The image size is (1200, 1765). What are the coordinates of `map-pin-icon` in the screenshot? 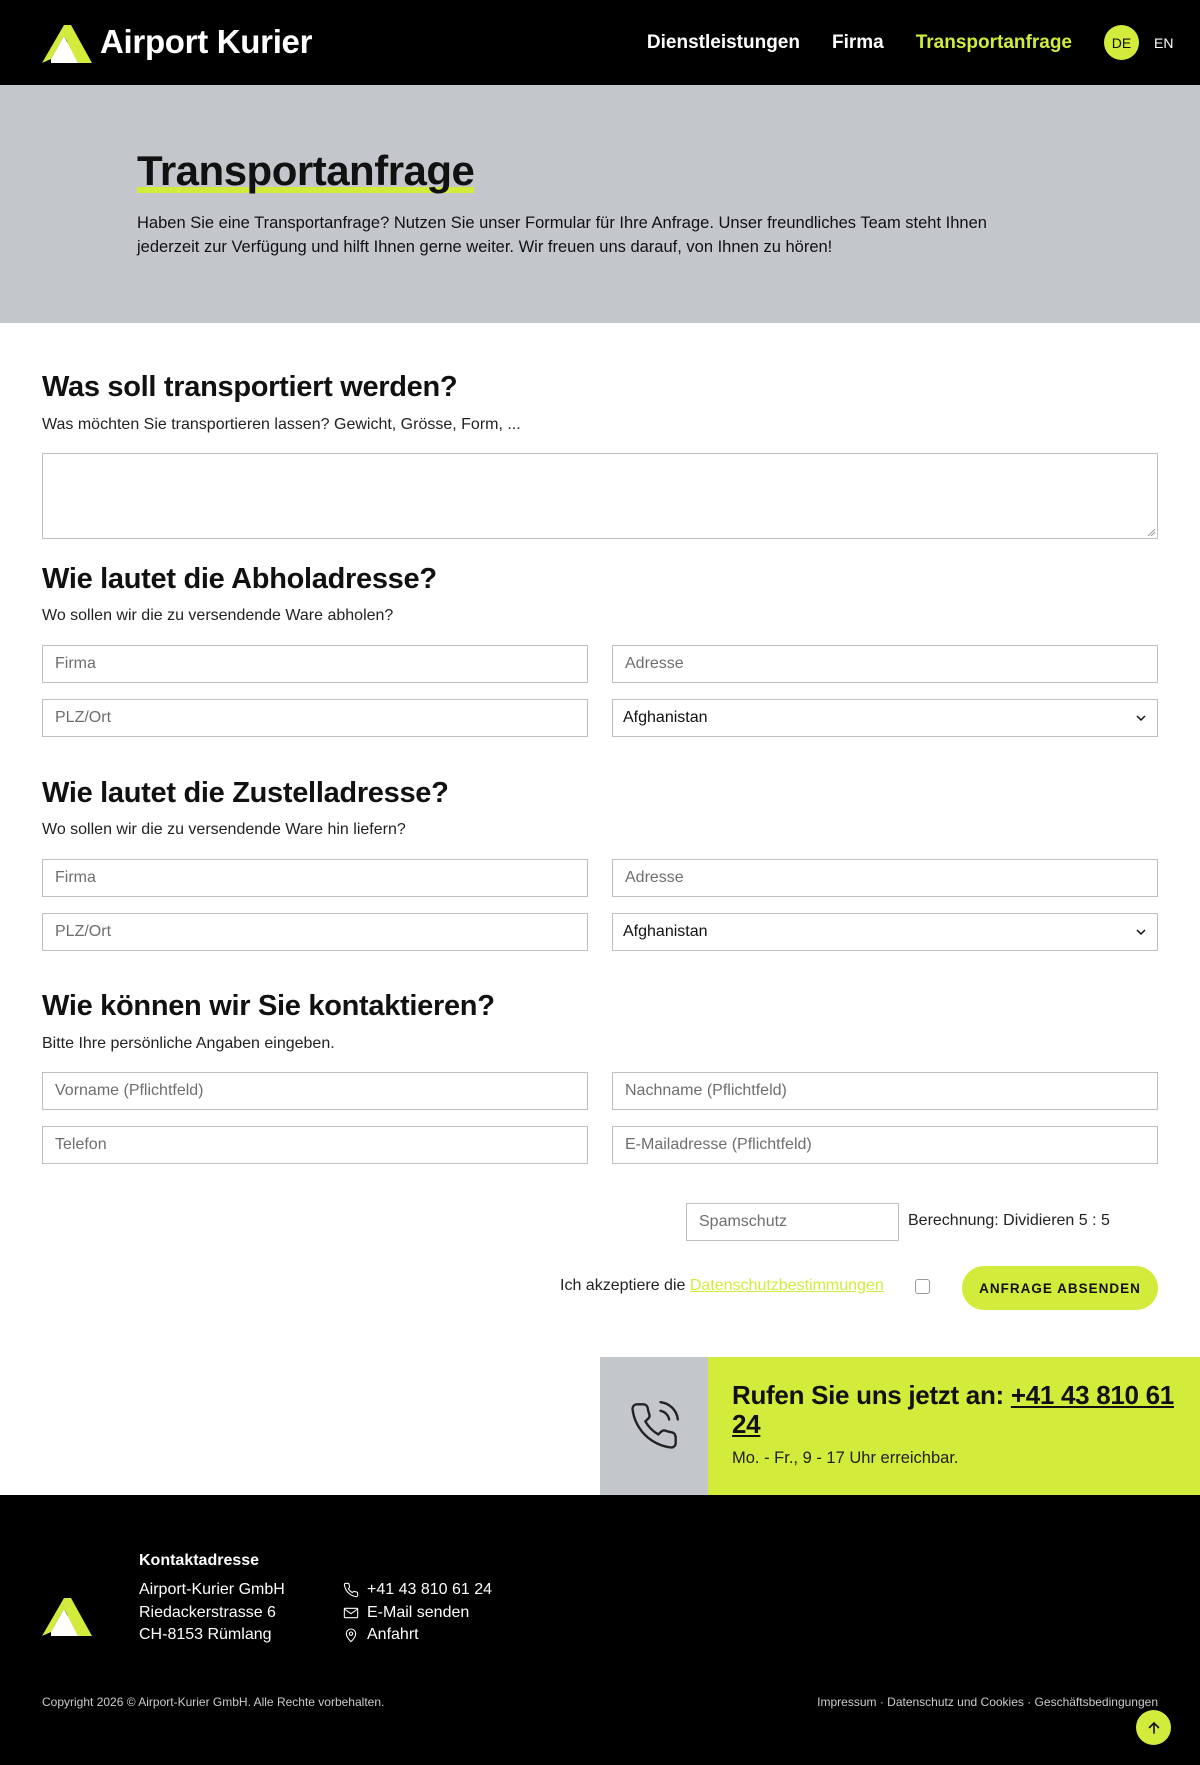 It's located at (351, 1635).